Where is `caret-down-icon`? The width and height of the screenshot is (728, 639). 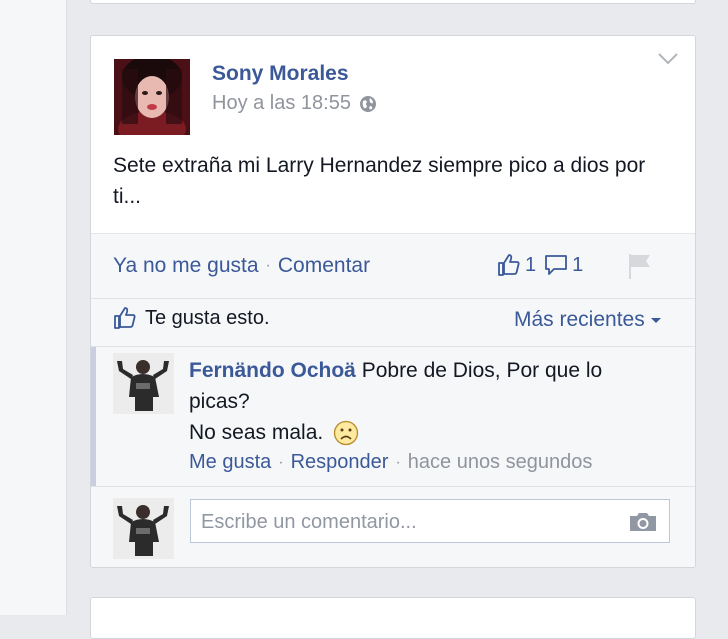
caret-down-icon is located at coordinates (655, 320).